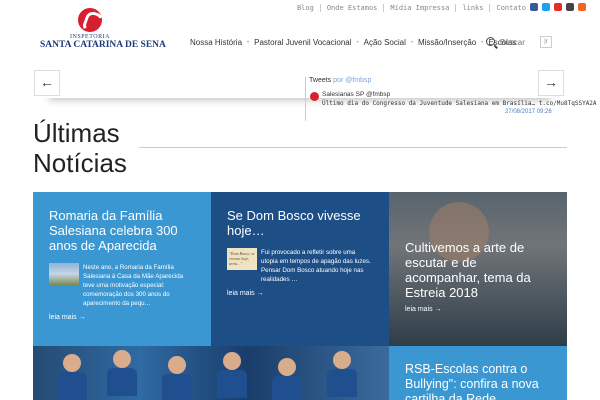 This screenshot has height=400, width=600. What do you see at coordinates (353, 147) in the screenshot?
I see `section-divider` at bounding box center [353, 147].